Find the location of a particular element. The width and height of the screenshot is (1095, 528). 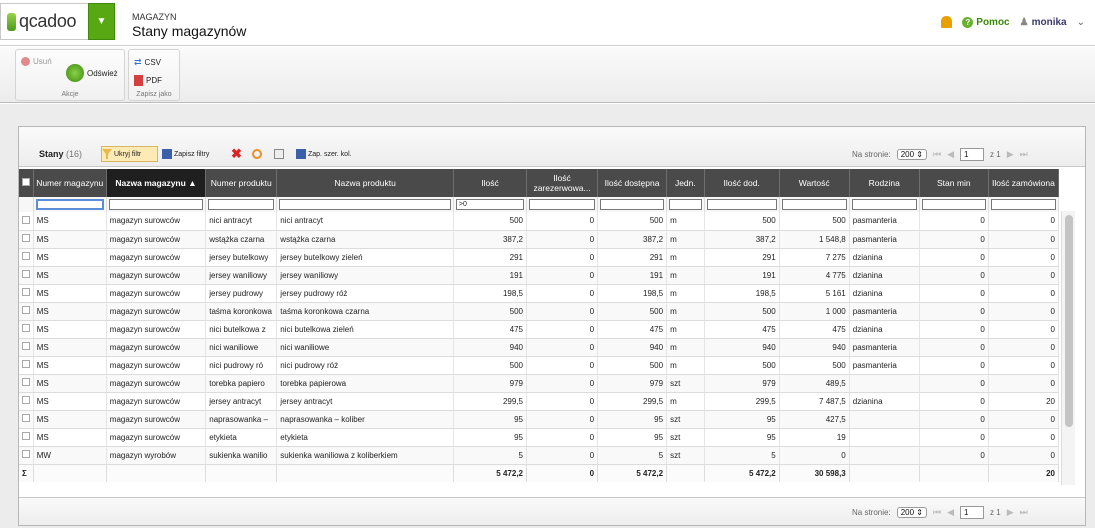

select-all-checkbox is located at coordinates (25, 182).